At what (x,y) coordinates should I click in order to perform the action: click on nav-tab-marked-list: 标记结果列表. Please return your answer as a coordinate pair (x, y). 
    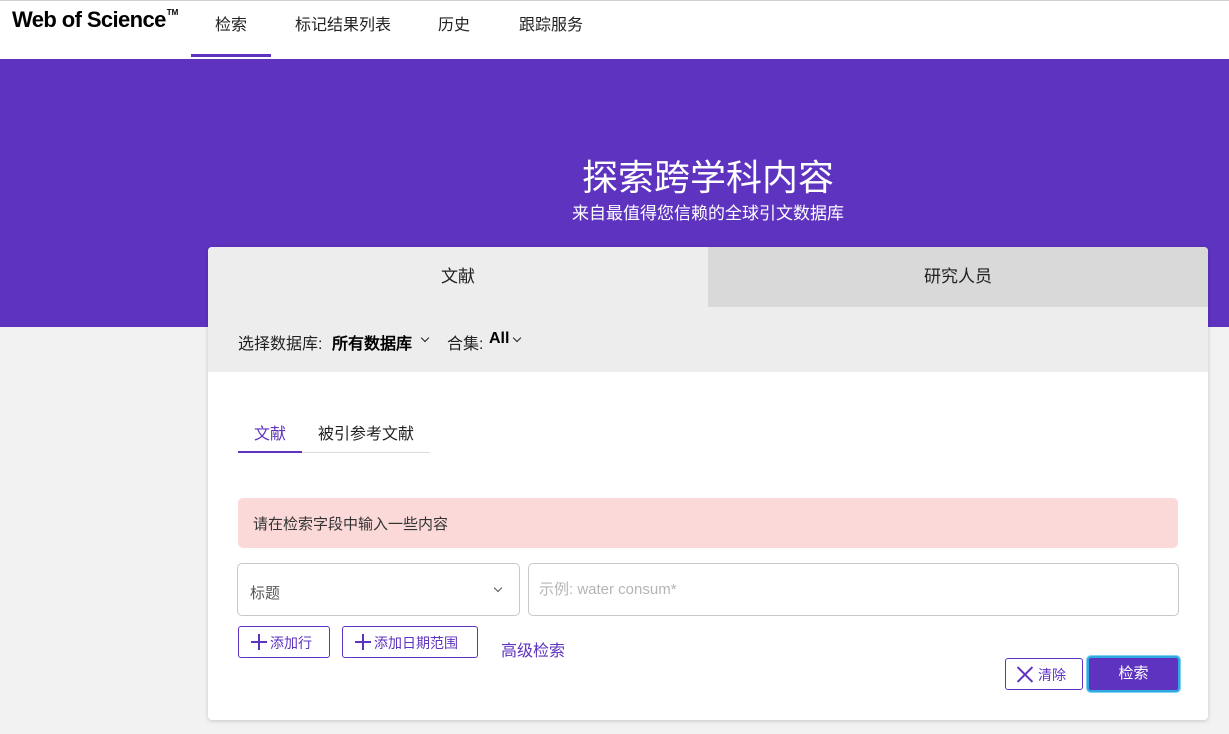
    Looking at the image, I should click on (343, 34).